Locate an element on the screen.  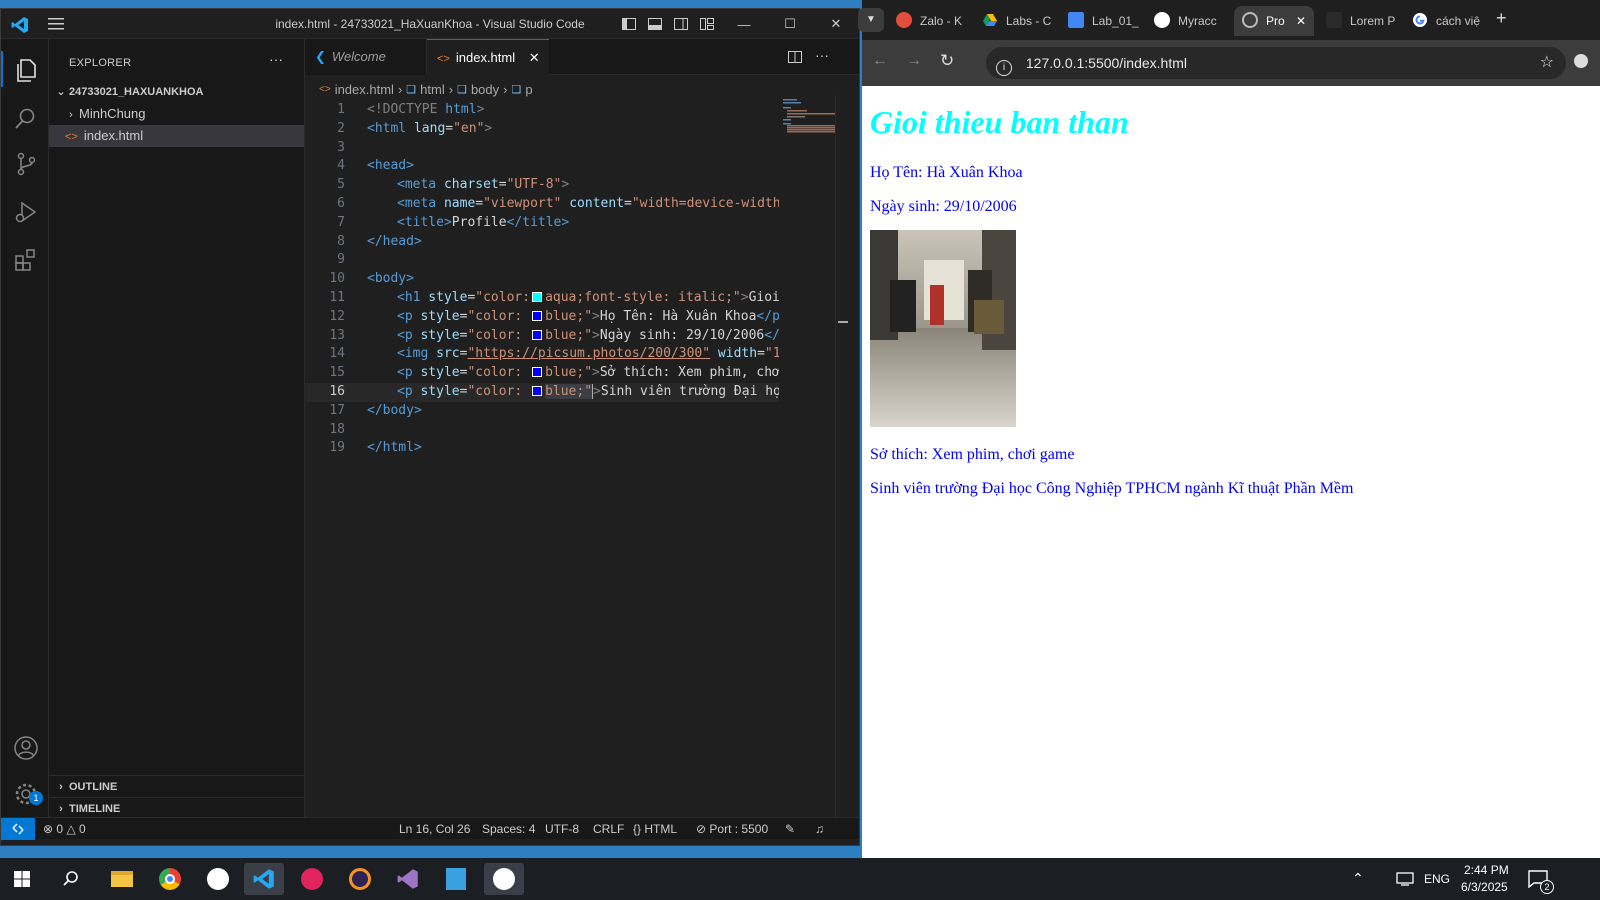
forward-button: → is located at coordinates (914, 61).